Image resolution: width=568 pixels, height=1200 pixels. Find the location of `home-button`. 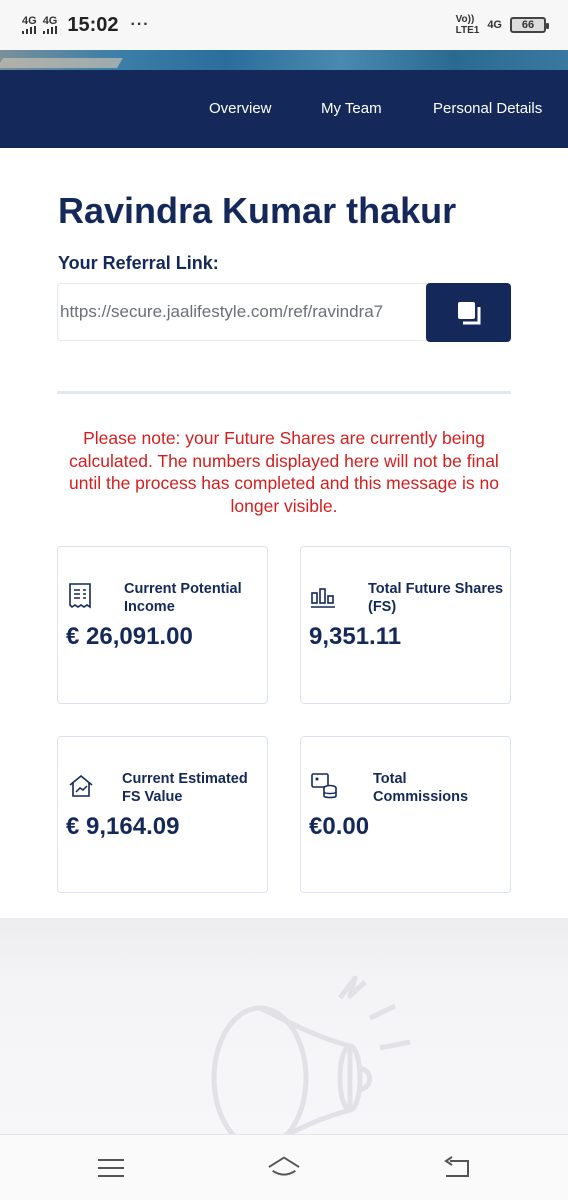

home-button is located at coordinates (284, 1168).